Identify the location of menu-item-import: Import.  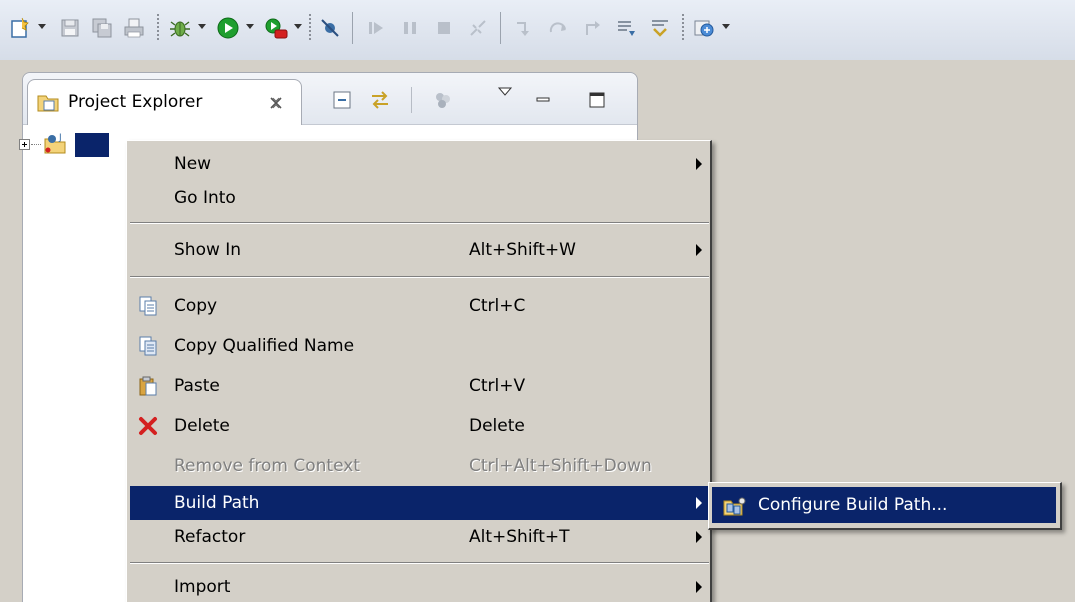
(419, 586).